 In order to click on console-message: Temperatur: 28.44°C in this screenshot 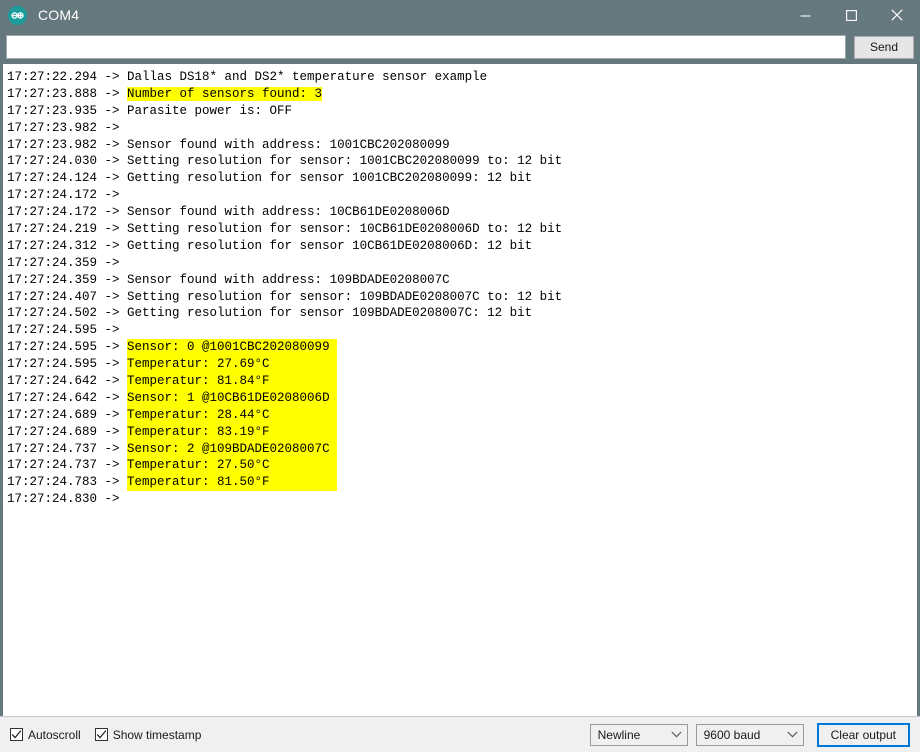, I will do `click(232, 415)`.